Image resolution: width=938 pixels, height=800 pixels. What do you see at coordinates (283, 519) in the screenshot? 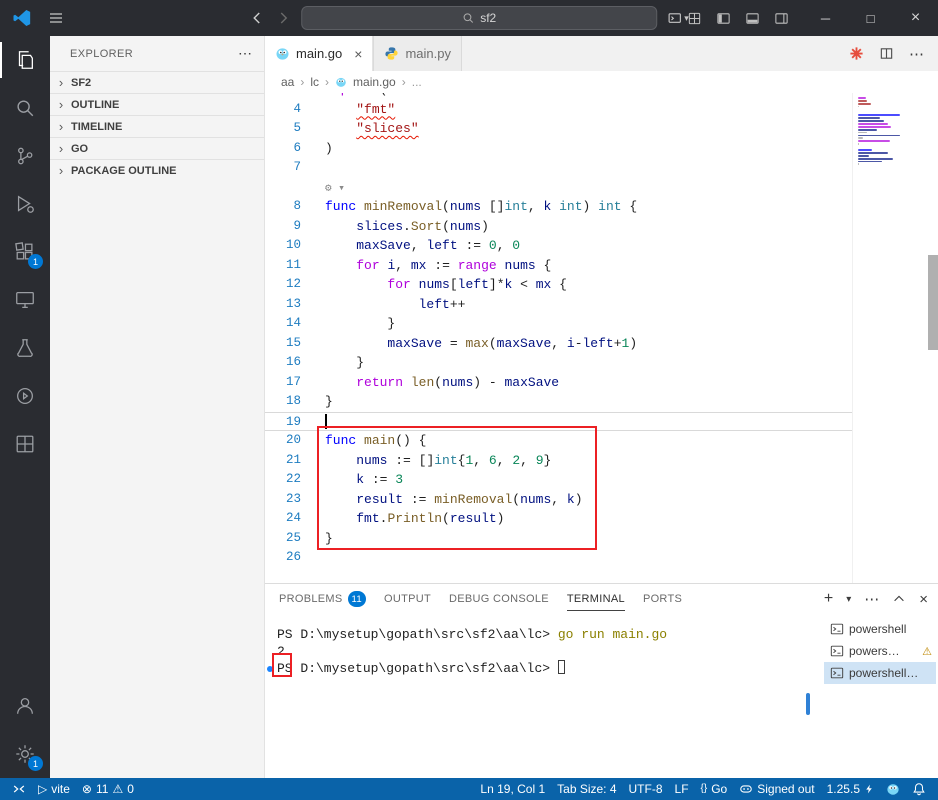
I see `line-number: 24` at bounding box center [283, 519].